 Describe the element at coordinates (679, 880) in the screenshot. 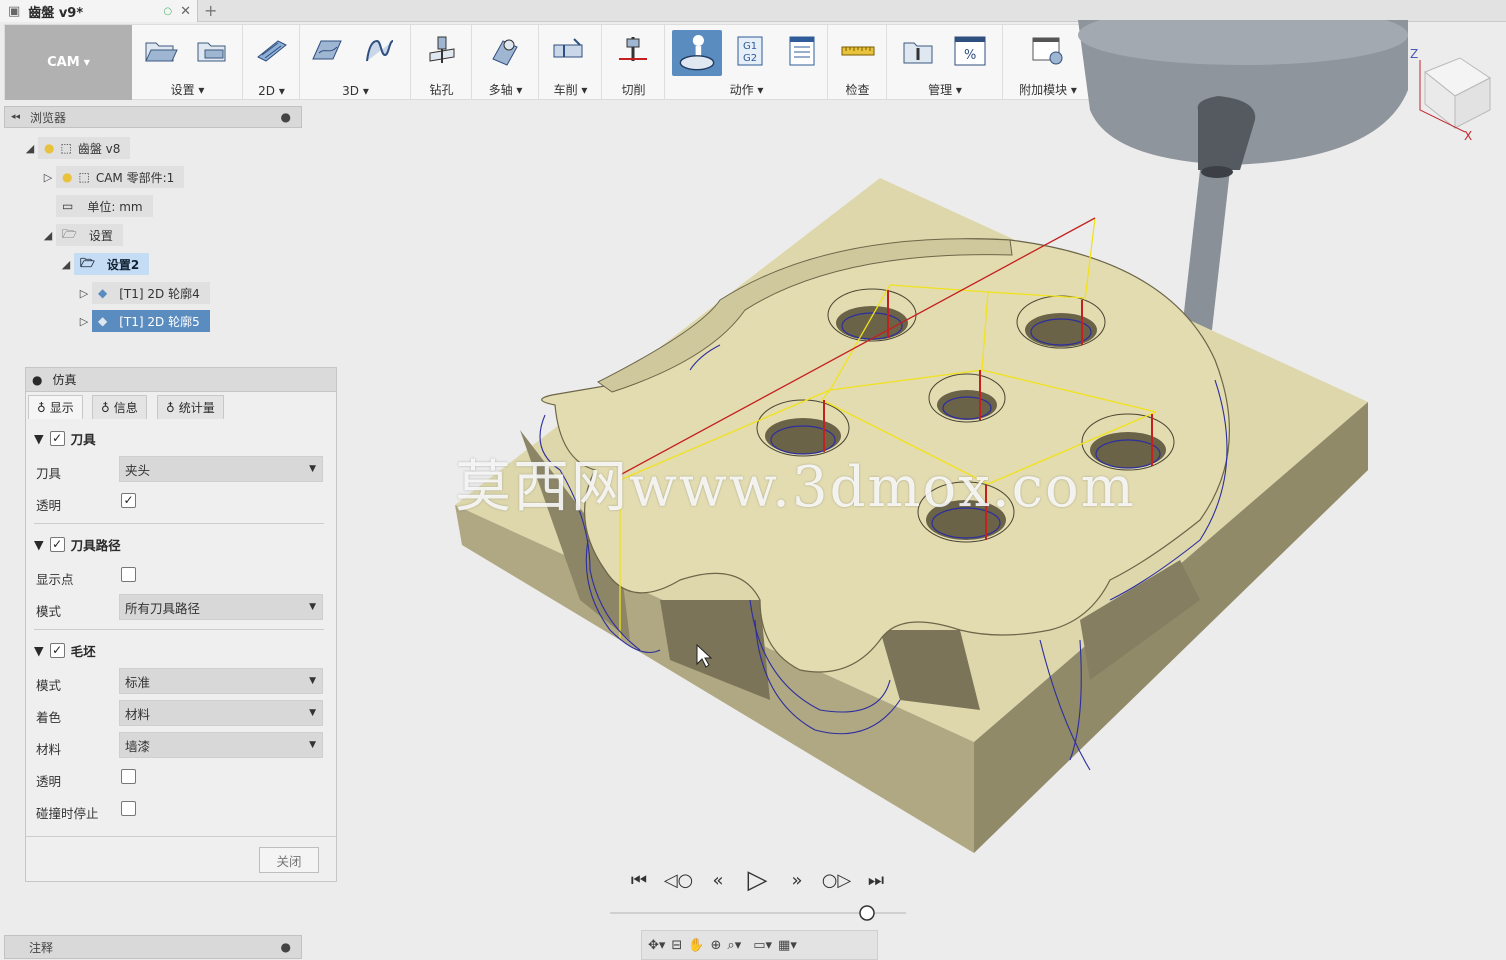

I see `previous-operation-icon: ◁○` at that location.